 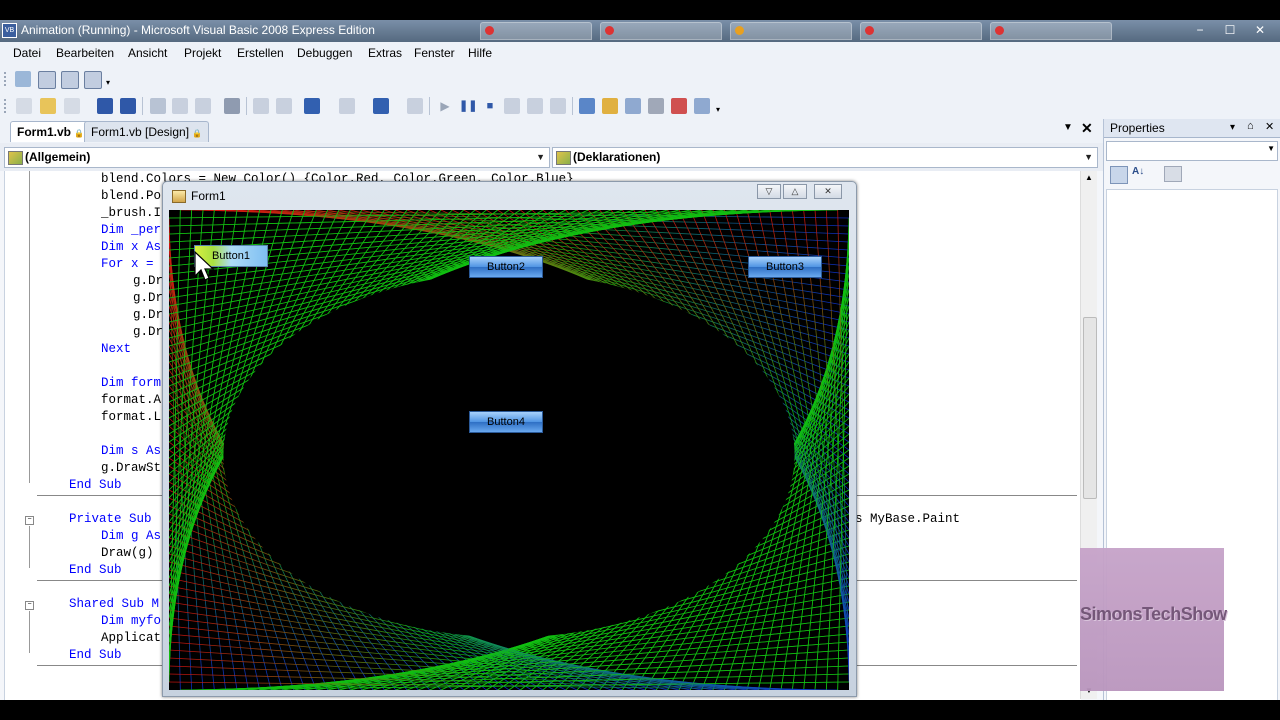 I want to click on dropdown-icon: ▾, so click(x=1232, y=127).